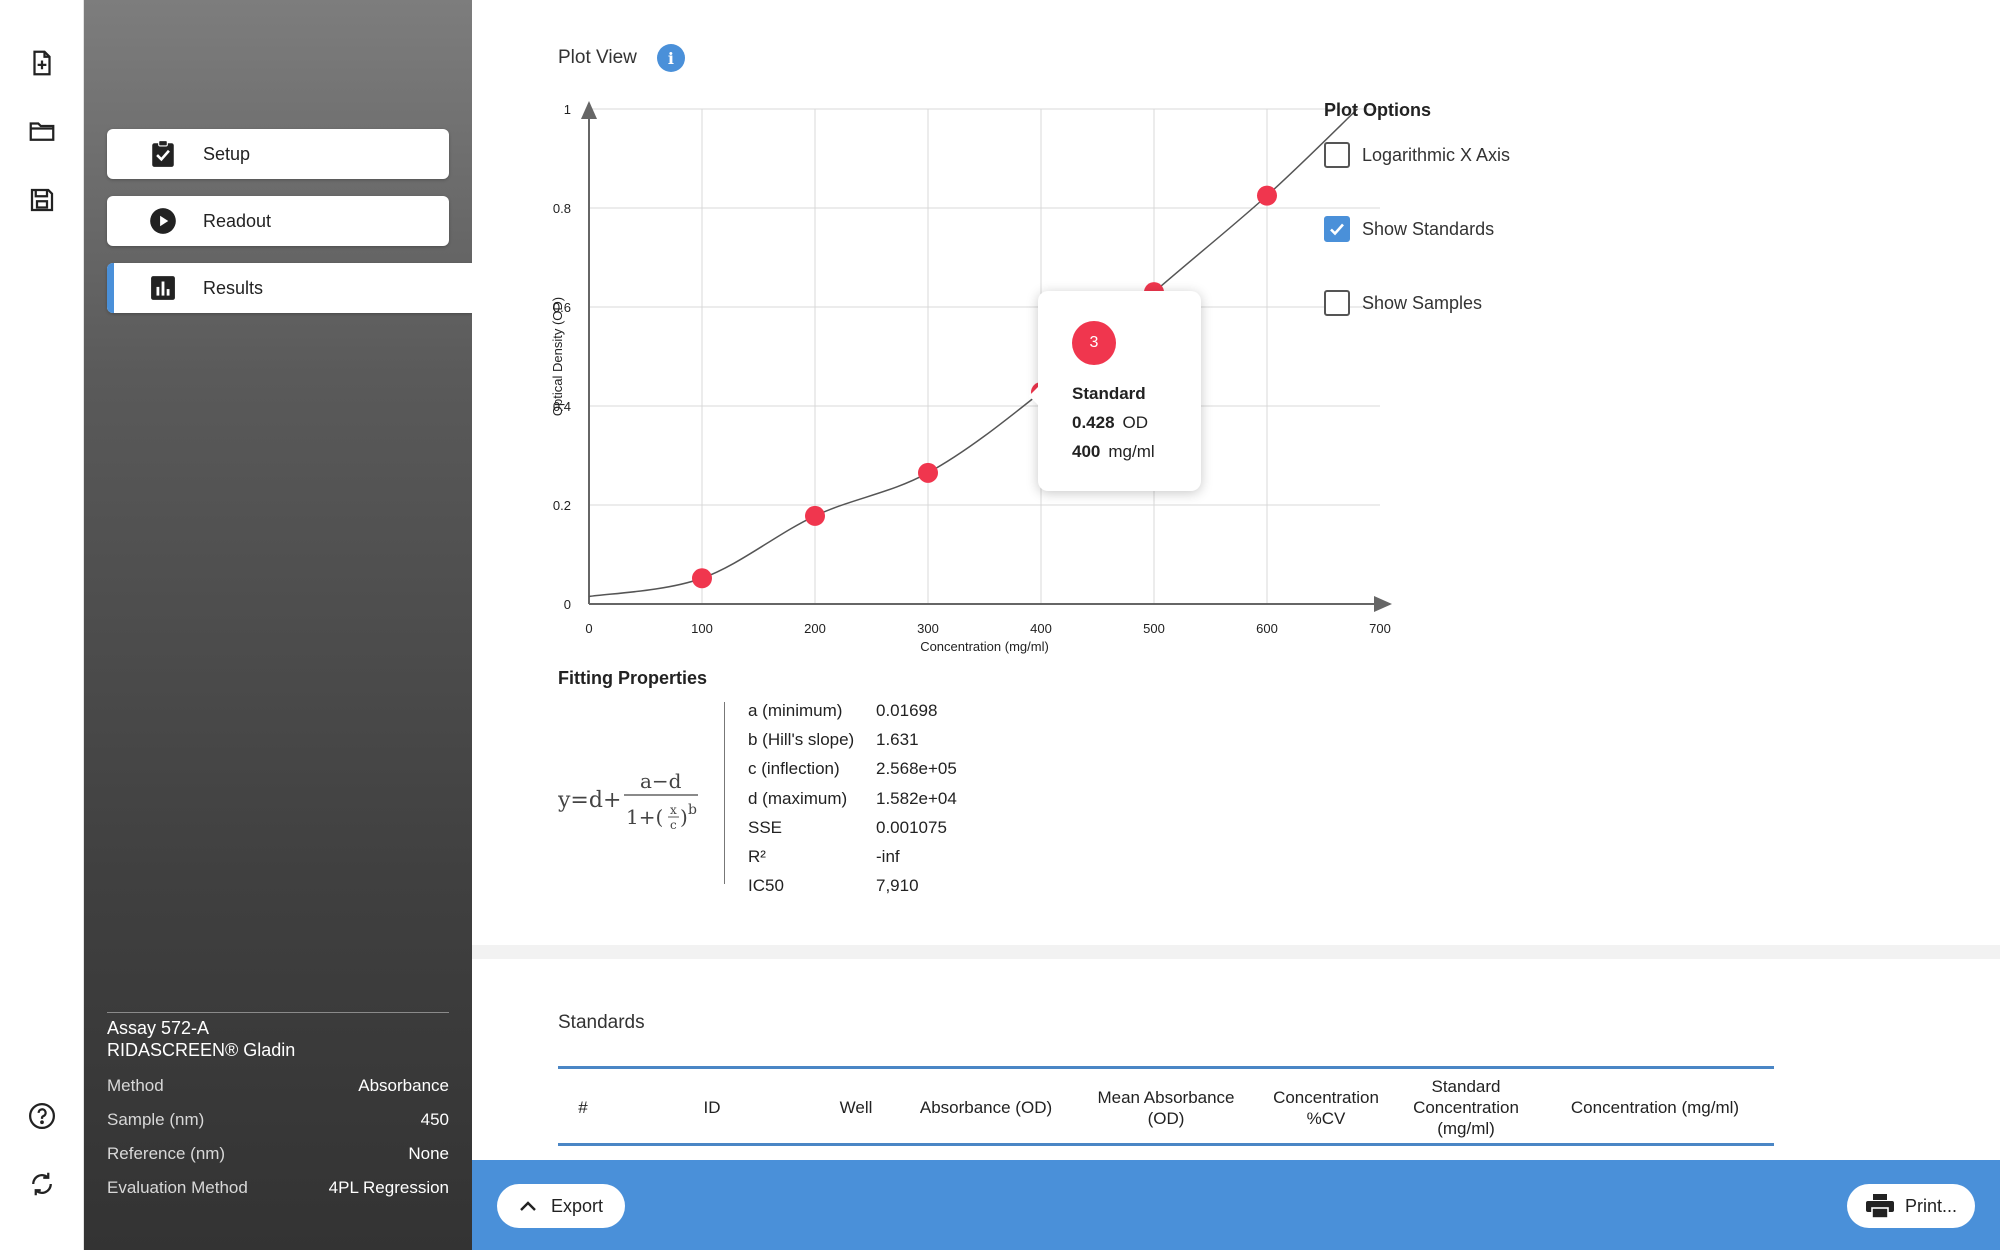 This screenshot has height=1250, width=2000. I want to click on export-label: Export, so click(577, 1205).